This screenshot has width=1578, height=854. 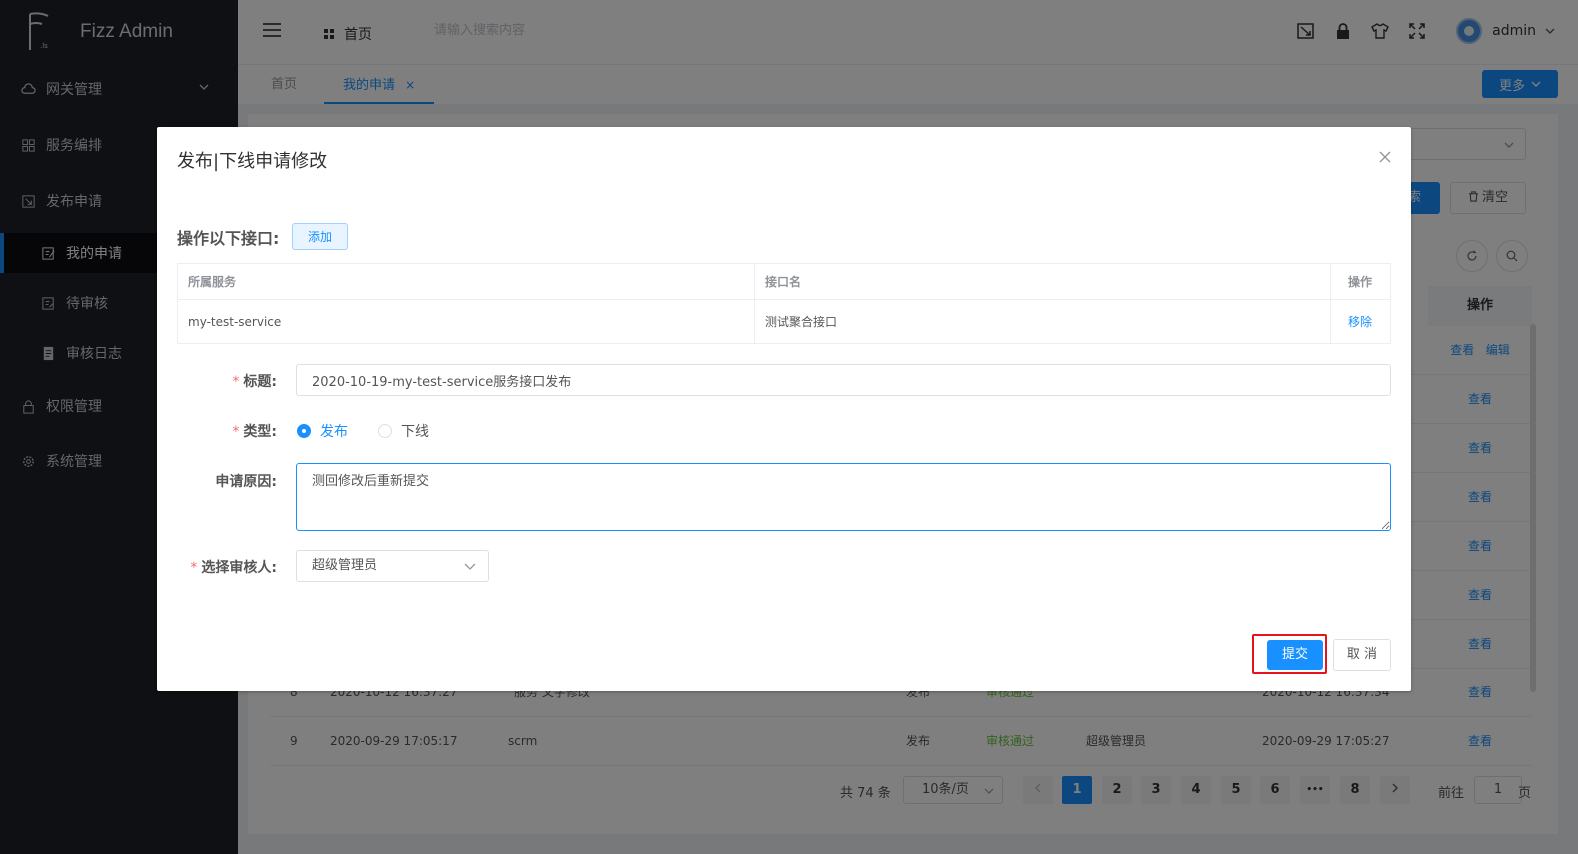 I want to click on title-label: * 标题:, so click(x=254, y=381).